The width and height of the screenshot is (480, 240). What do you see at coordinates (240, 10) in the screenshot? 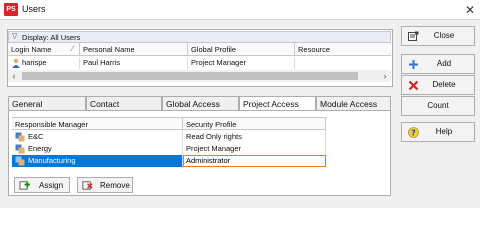
I see `title-bar: PS Users ✕` at bounding box center [240, 10].